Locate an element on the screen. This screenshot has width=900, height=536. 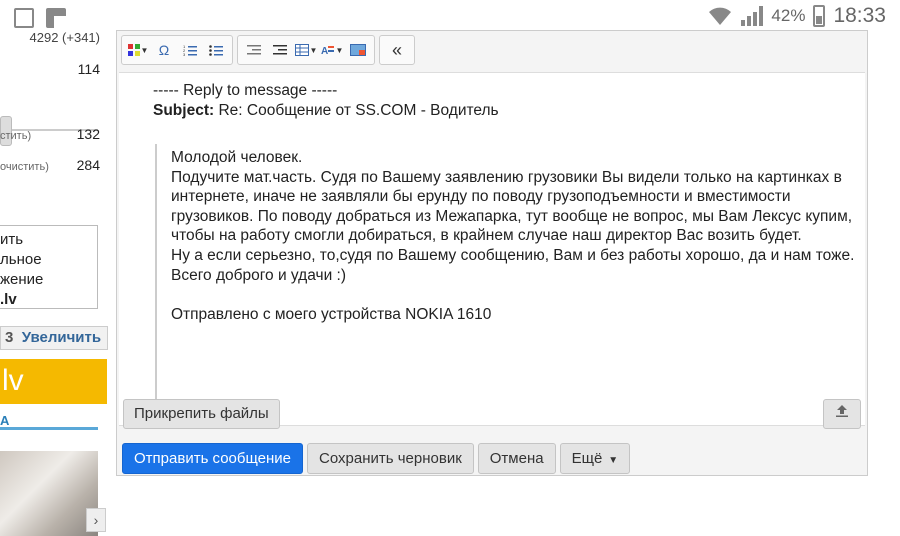
clock: 18:33 is located at coordinates (859, 15).